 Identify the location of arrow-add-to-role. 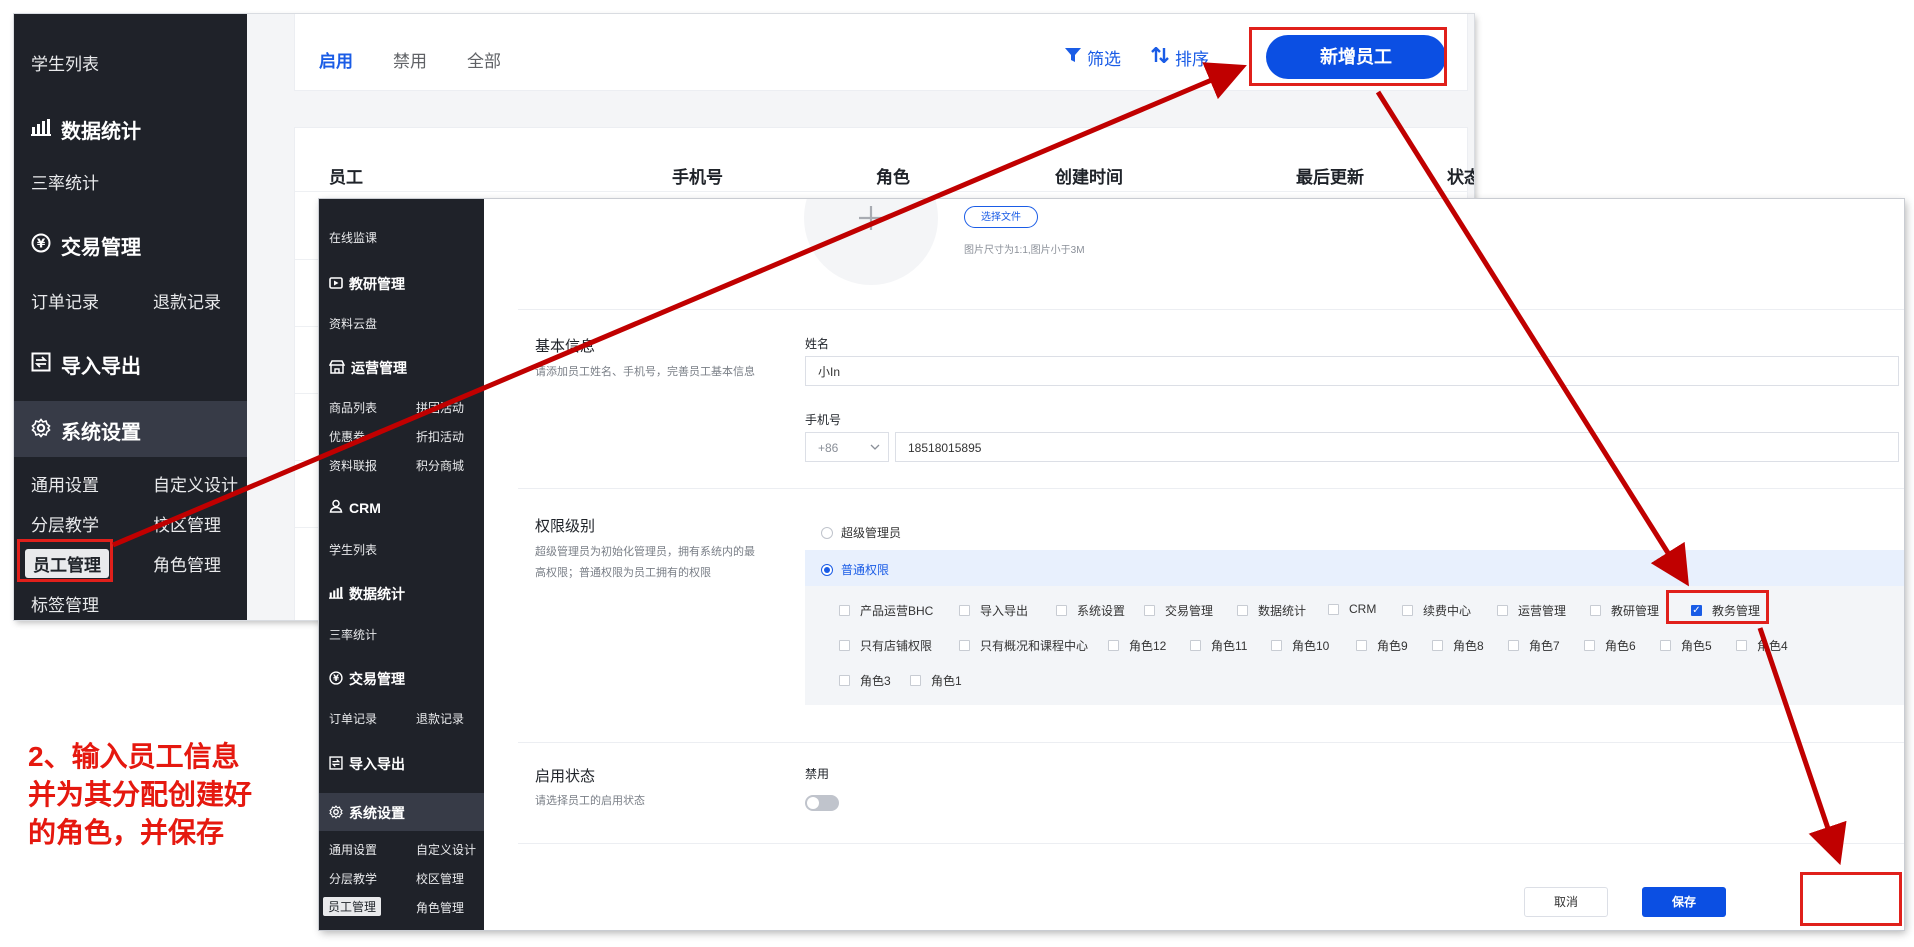
(1532, 338).